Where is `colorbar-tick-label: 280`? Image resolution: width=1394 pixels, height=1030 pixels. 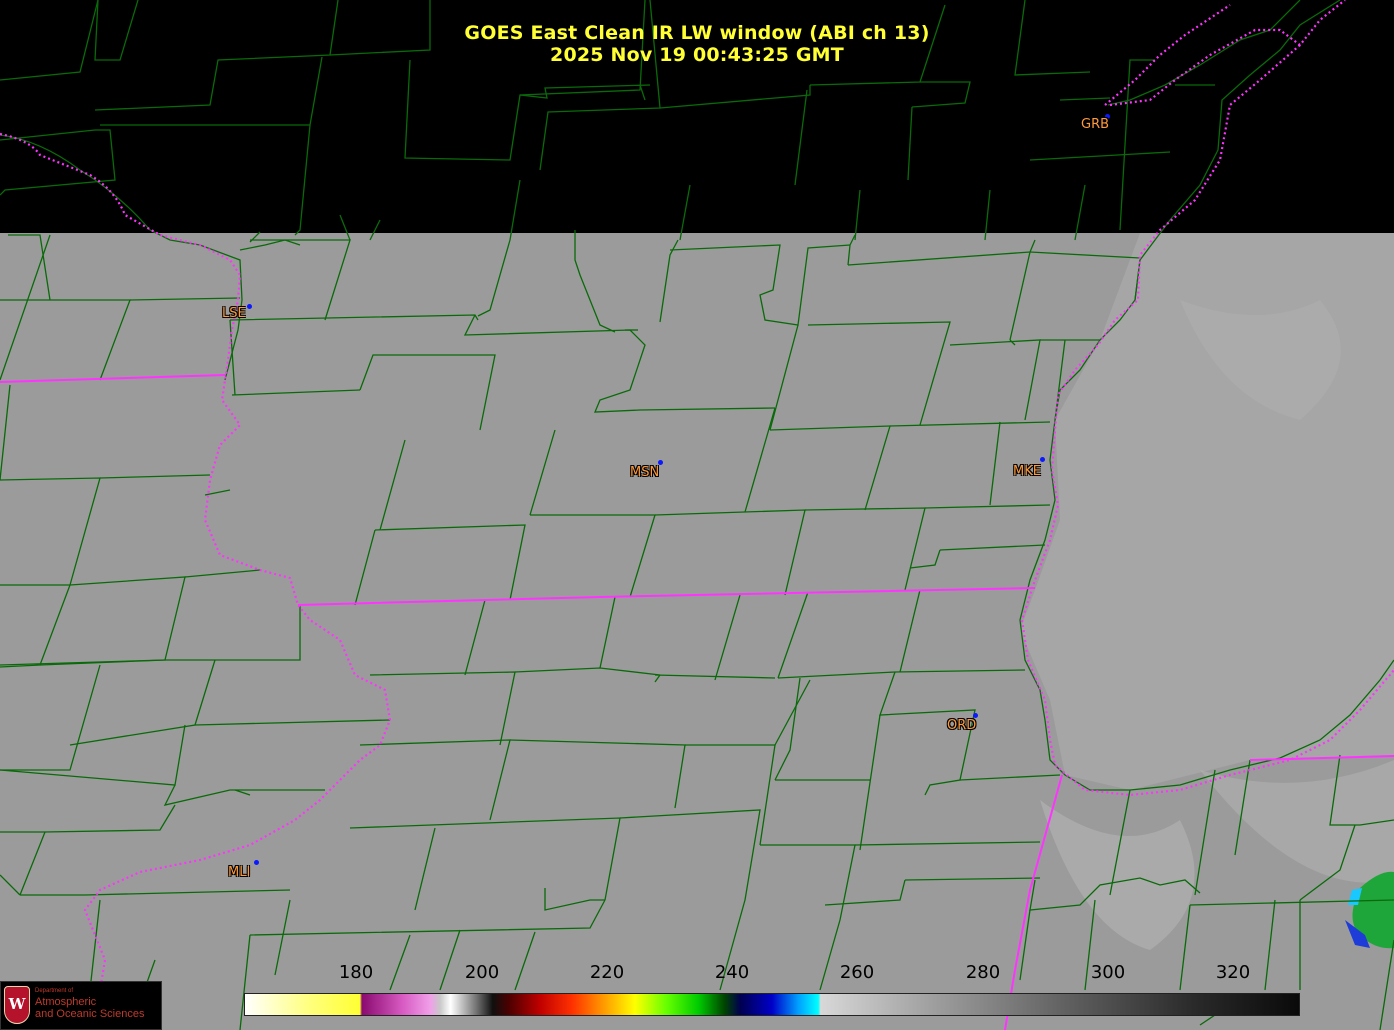 colorbar-tick-label: 280 is located at coordinates (983, 972).